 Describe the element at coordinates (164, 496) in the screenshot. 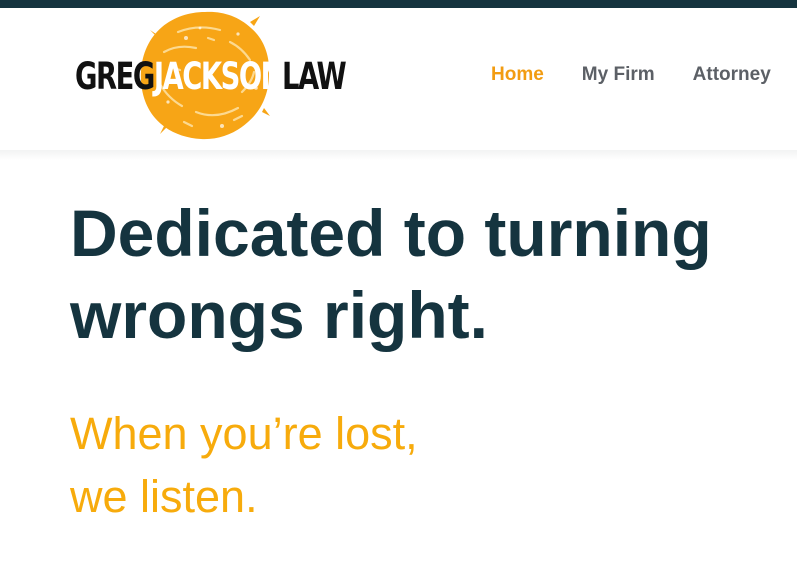

I see `hero-subheadline-line-2: we listen.` at that location.